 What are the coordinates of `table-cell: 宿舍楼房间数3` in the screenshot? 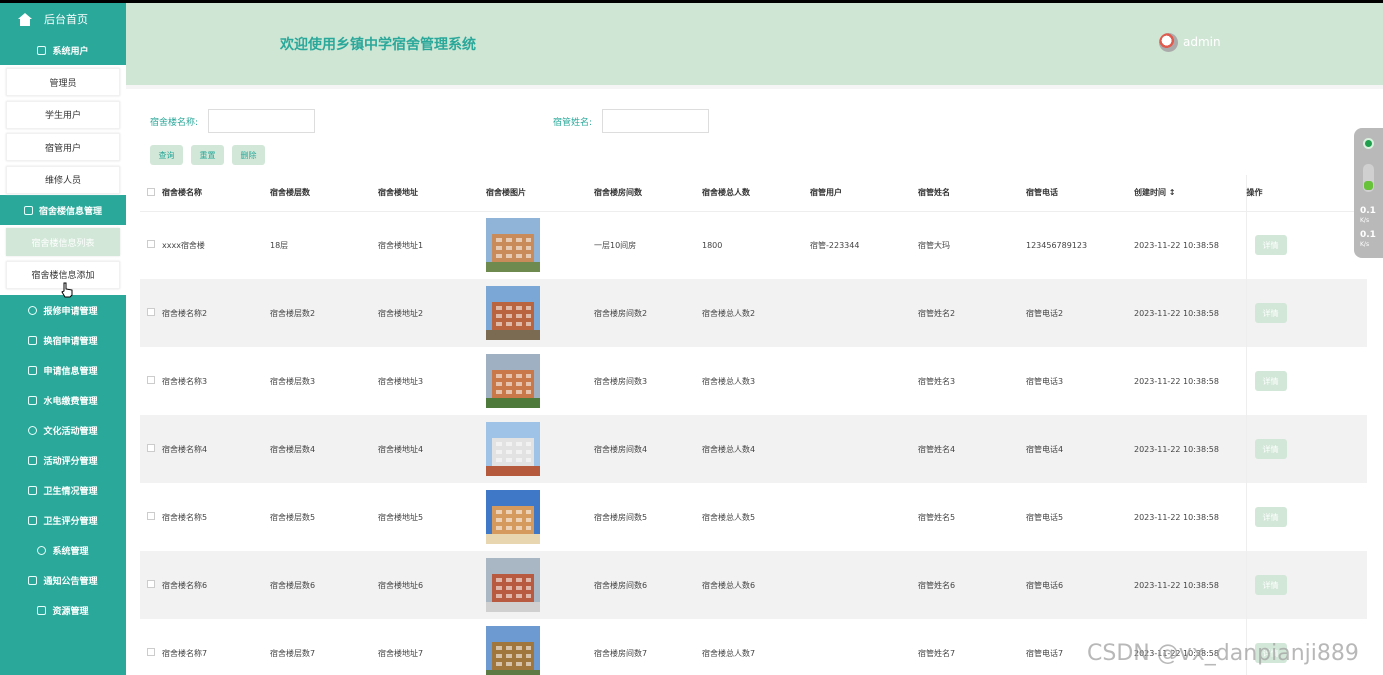 It's located at (621, 381).